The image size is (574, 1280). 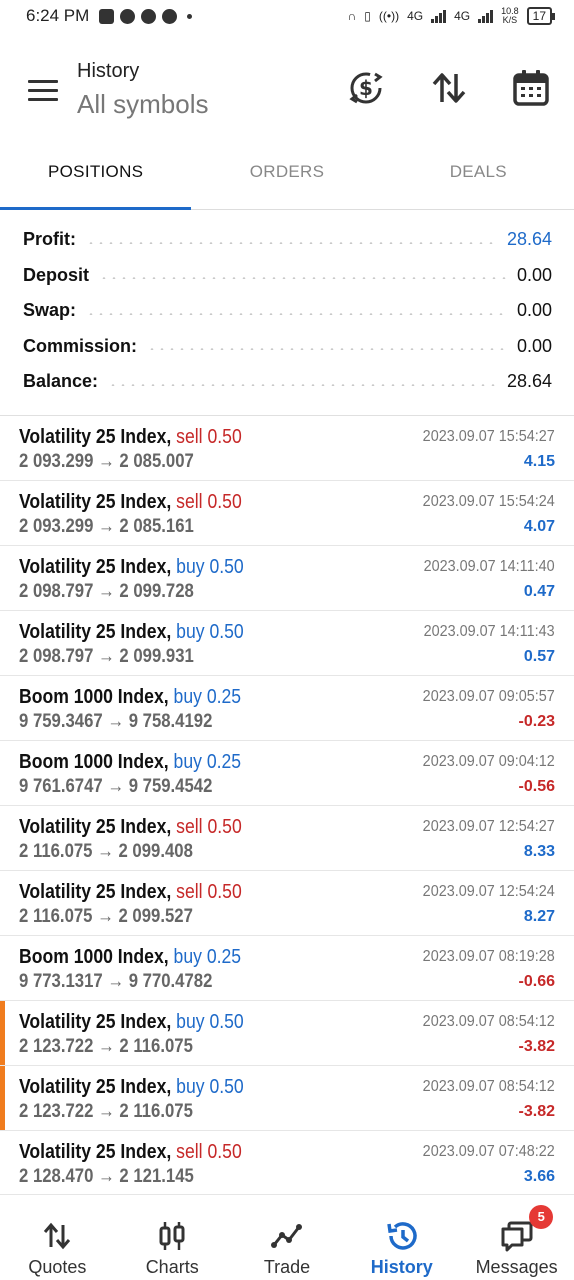 What do you see at coordinates (106, 527) in the screenshot?
I see `position-prices: 2 093.299 → 2 085.161` at bounding box center [106, 527].